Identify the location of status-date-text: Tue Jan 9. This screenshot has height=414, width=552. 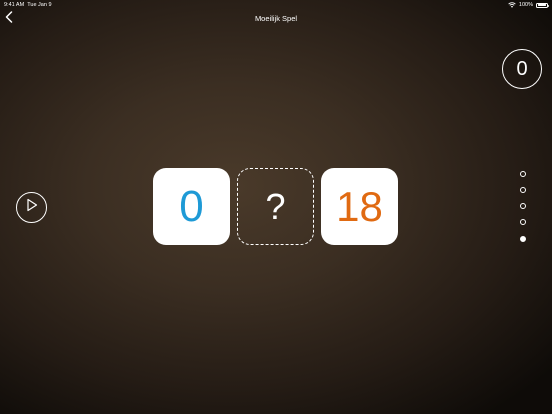
(39, 5).